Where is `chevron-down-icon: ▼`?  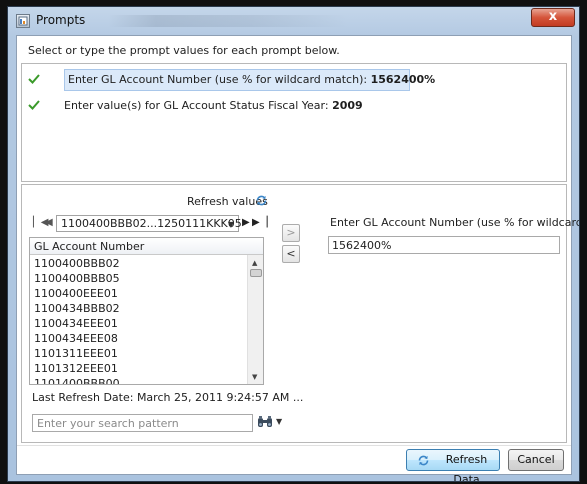
chevron-down-icon: ▼ is located at coordinates (230, 224).